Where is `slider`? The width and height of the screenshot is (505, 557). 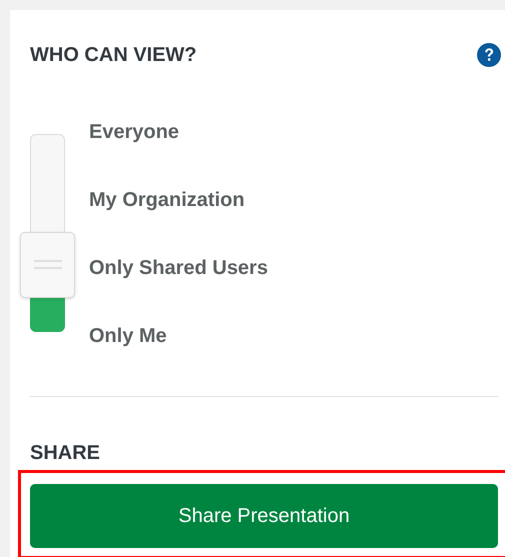
slider is located at coordinates (47, 233).